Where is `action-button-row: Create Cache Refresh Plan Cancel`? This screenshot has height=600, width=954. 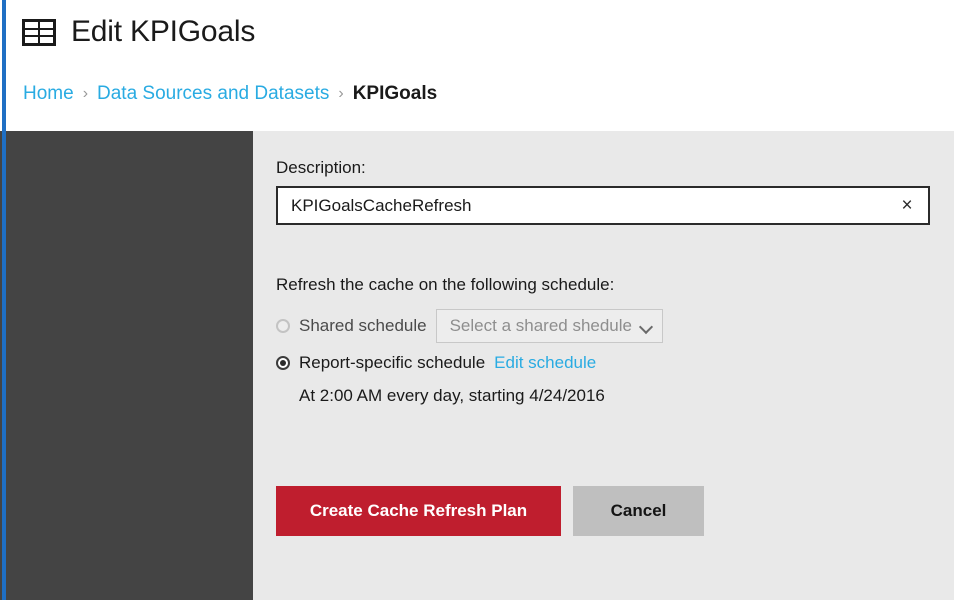
action-button-row: Create Cache Refresh Plan Cancel is located at coordinates (490, 511).